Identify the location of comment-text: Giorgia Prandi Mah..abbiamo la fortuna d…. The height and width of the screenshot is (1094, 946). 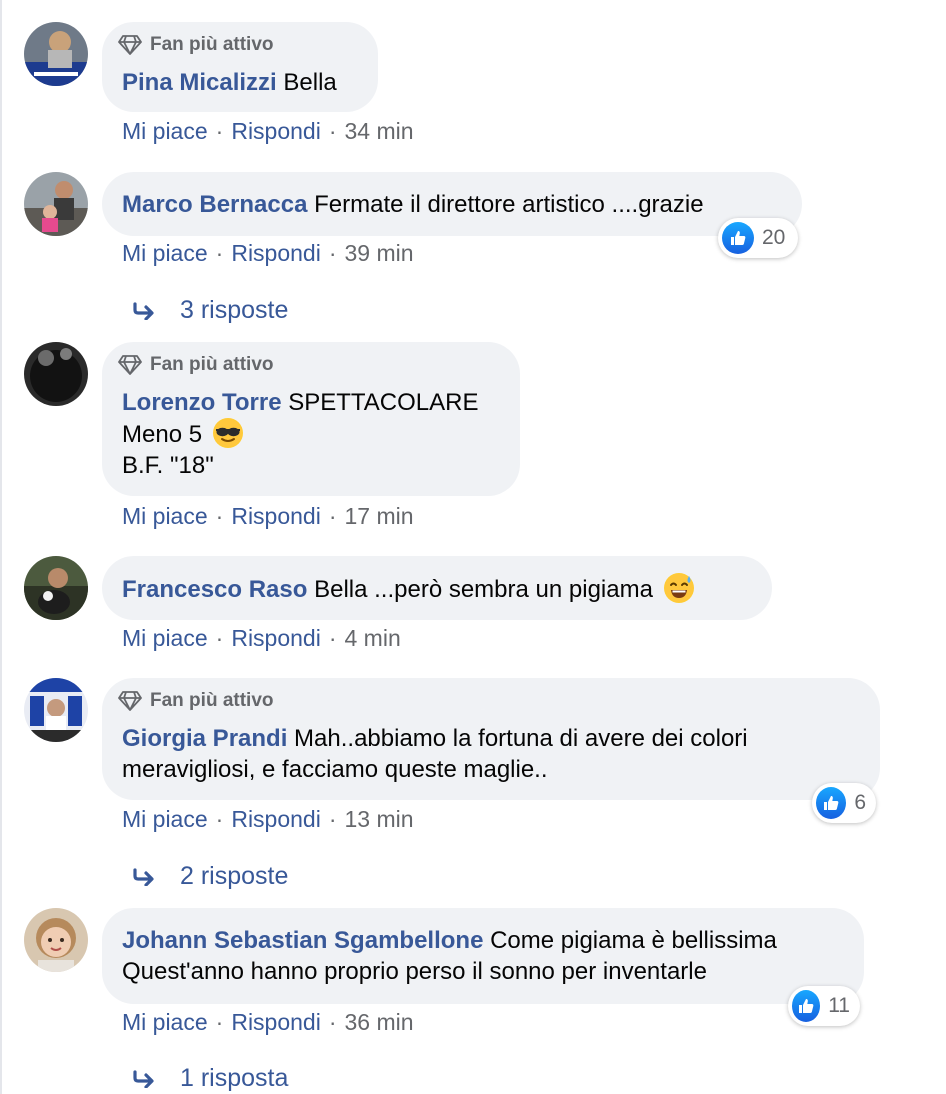
(435, 754).